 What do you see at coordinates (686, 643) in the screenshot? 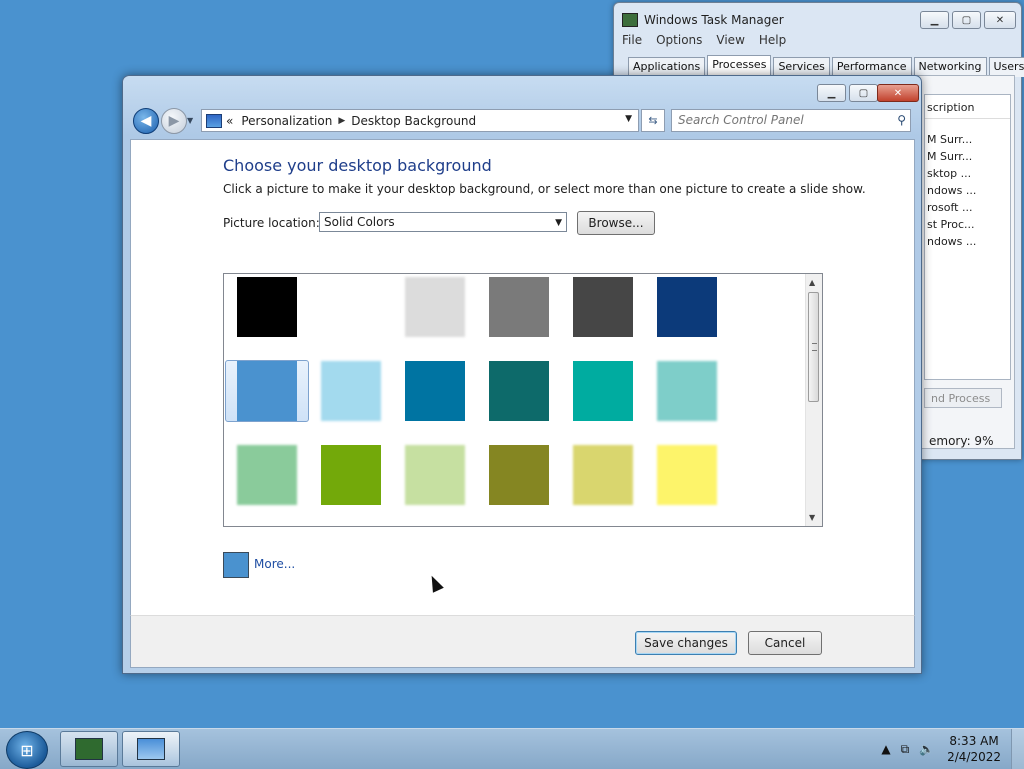
I see `save-changes-button: Save changes` at bounding box center [686, 643].